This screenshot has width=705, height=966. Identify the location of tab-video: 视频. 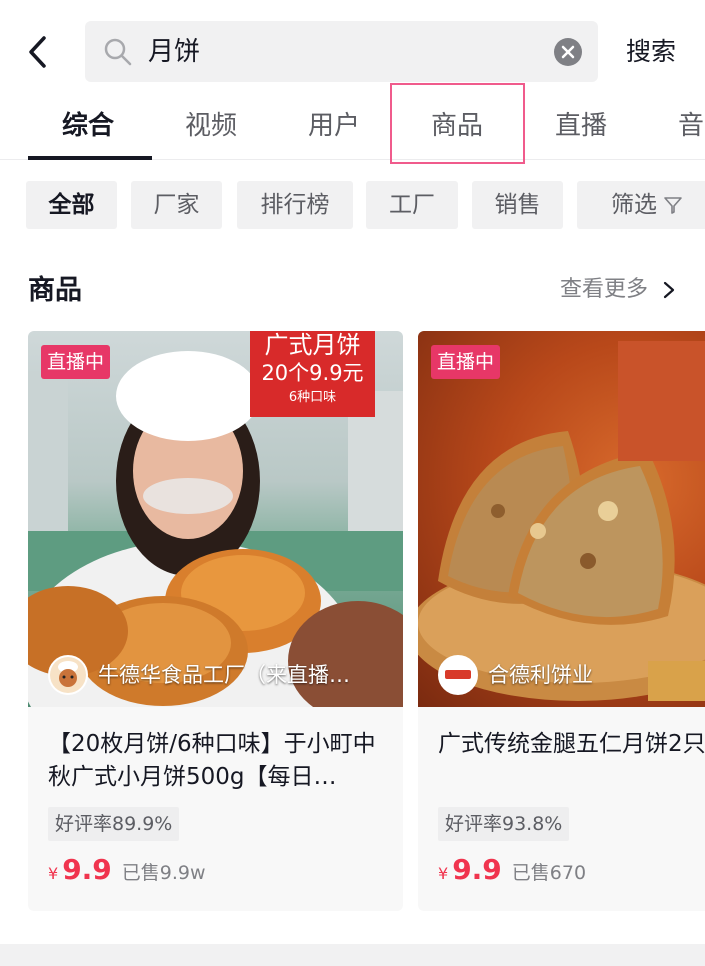
(211, 126).